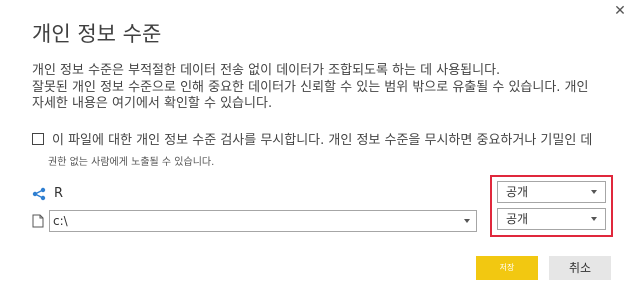 The height and width of the screenshot is (307, 639). Describe the element at coordinates (263, 221) in the screenshot. I see `source-path-select: c:\` at that location.